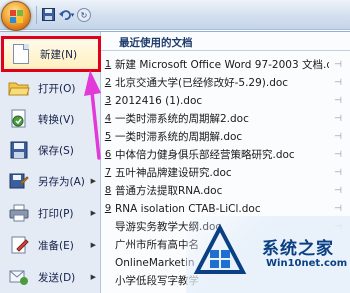  What do you see at coordinates (307, 263) in the screenshot?
I see `watermark-url: Win10net.com` at bounding box center [307, 263].